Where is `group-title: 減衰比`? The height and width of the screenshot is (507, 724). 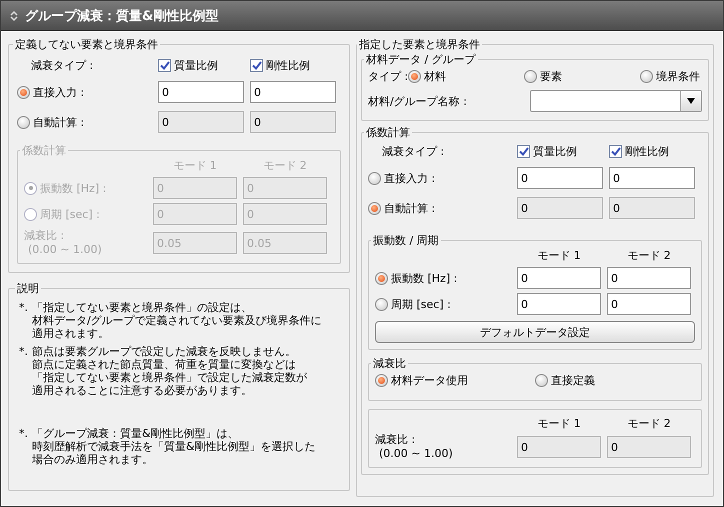
group-title: 減衰比 is located at coordinates (389, 363).